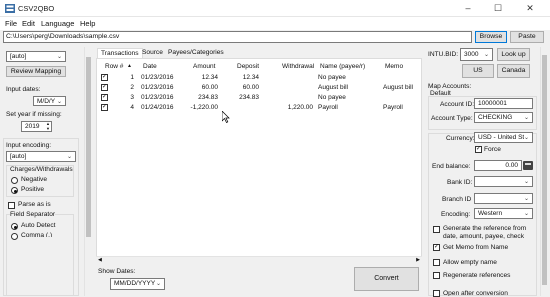 Image resolution: width=550 pixels, height=297 pixels. What do you see at coordinates (100, 260) in the screenshot?
I see `scroll-left-icon: ◀` at bounding box center [100, 260].